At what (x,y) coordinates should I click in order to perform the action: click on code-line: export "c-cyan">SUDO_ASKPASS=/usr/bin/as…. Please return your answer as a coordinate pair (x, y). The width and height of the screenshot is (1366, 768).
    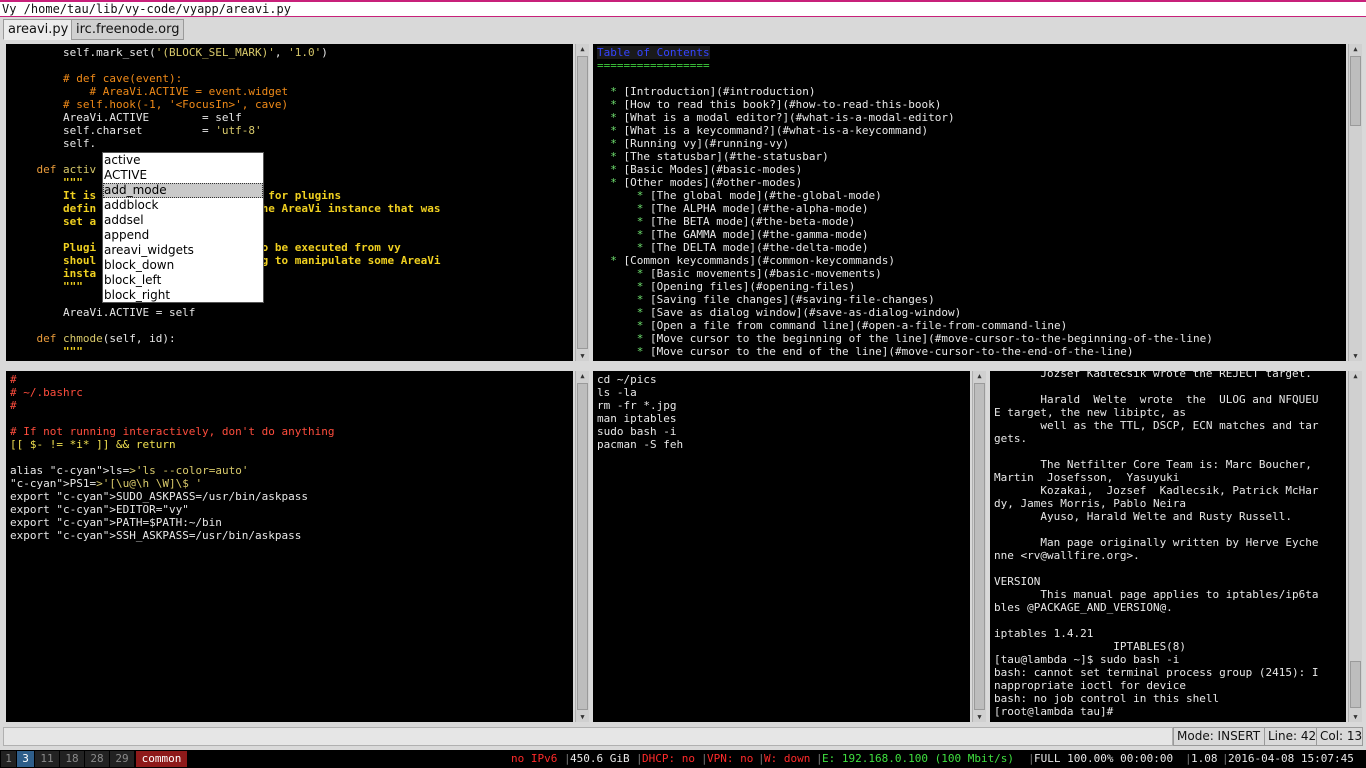
    Looking at the image, I should click on (159, 496).